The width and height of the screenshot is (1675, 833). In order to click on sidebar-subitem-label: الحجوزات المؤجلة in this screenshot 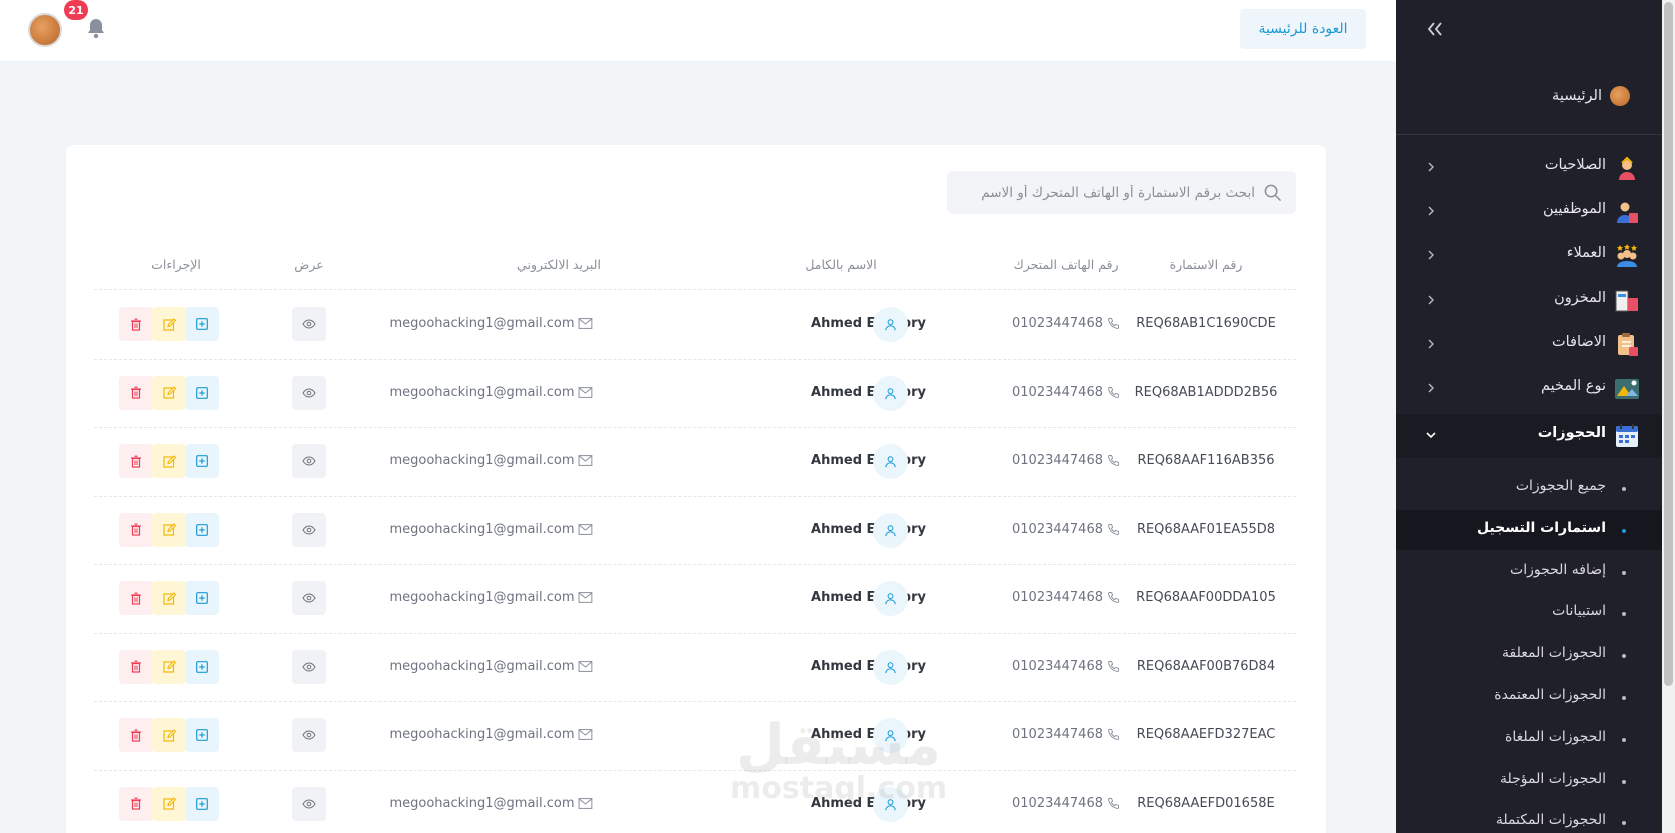, I will do `click(1552, 778)`.